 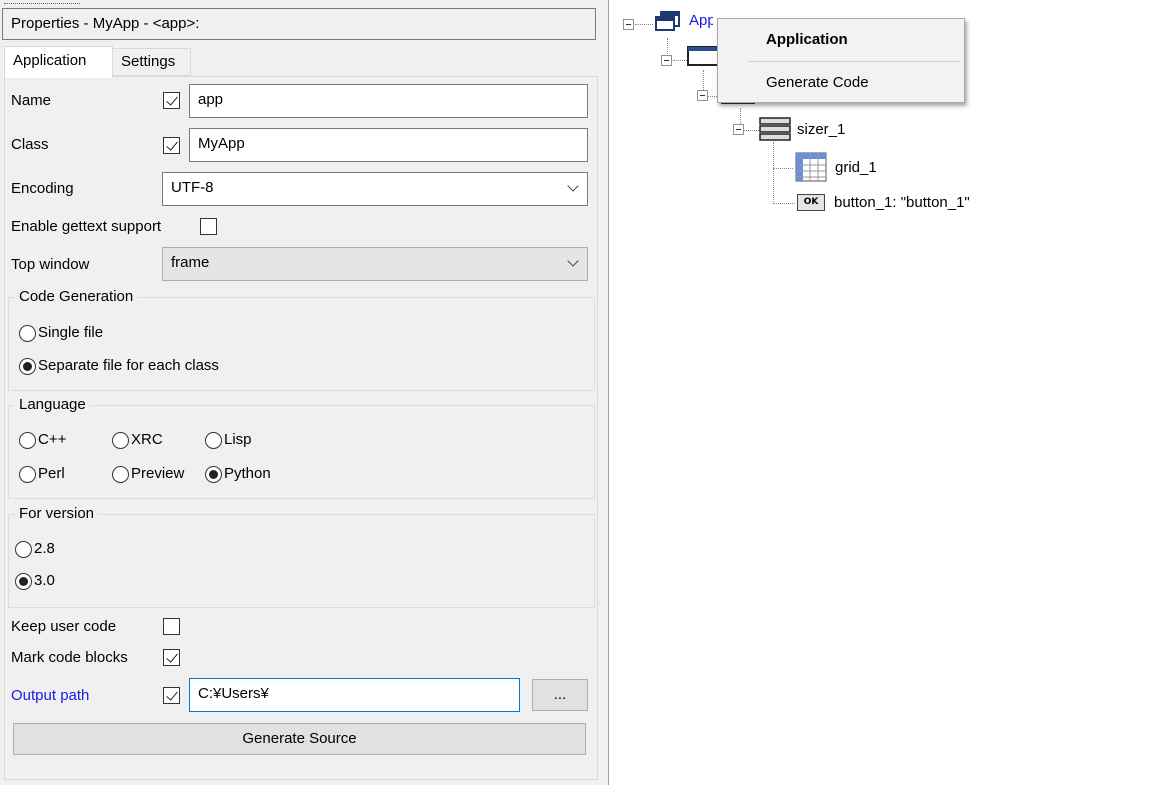 What do you see at coordinates (775, 129) in the screenshot?
I see `sizer-icon` at bounding box center [775, 129].